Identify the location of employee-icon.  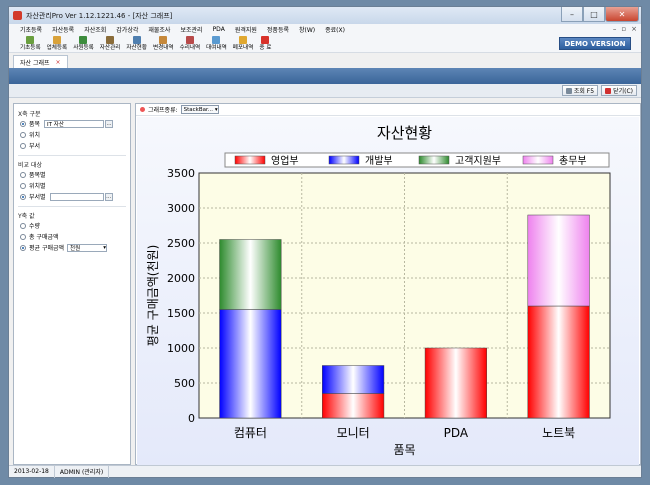
(83, 40).